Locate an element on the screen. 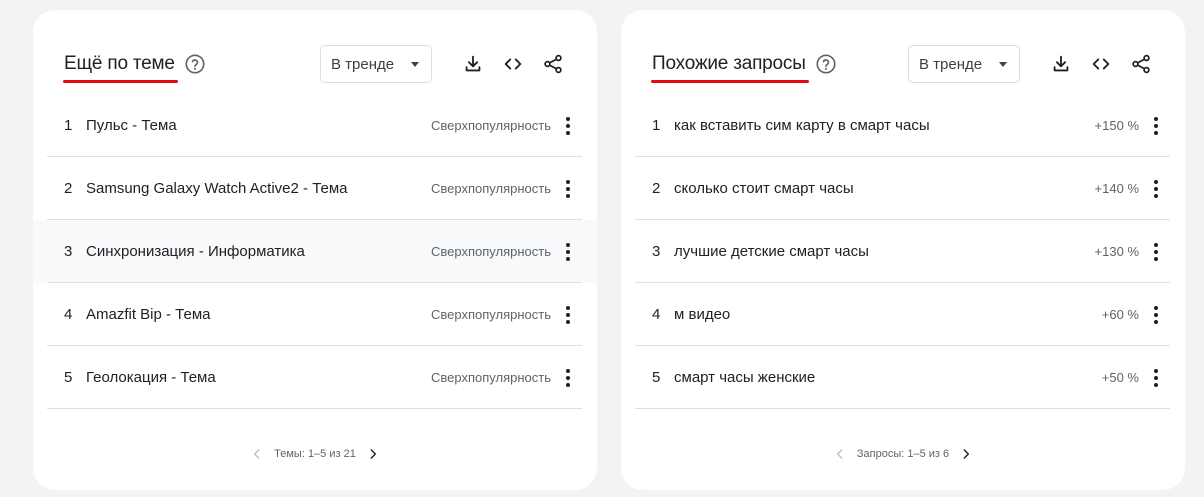 Image resolution: width=1204 pixels, height=497 pixels. card-title: Ещё по теме is located at coordinates (120, 68).